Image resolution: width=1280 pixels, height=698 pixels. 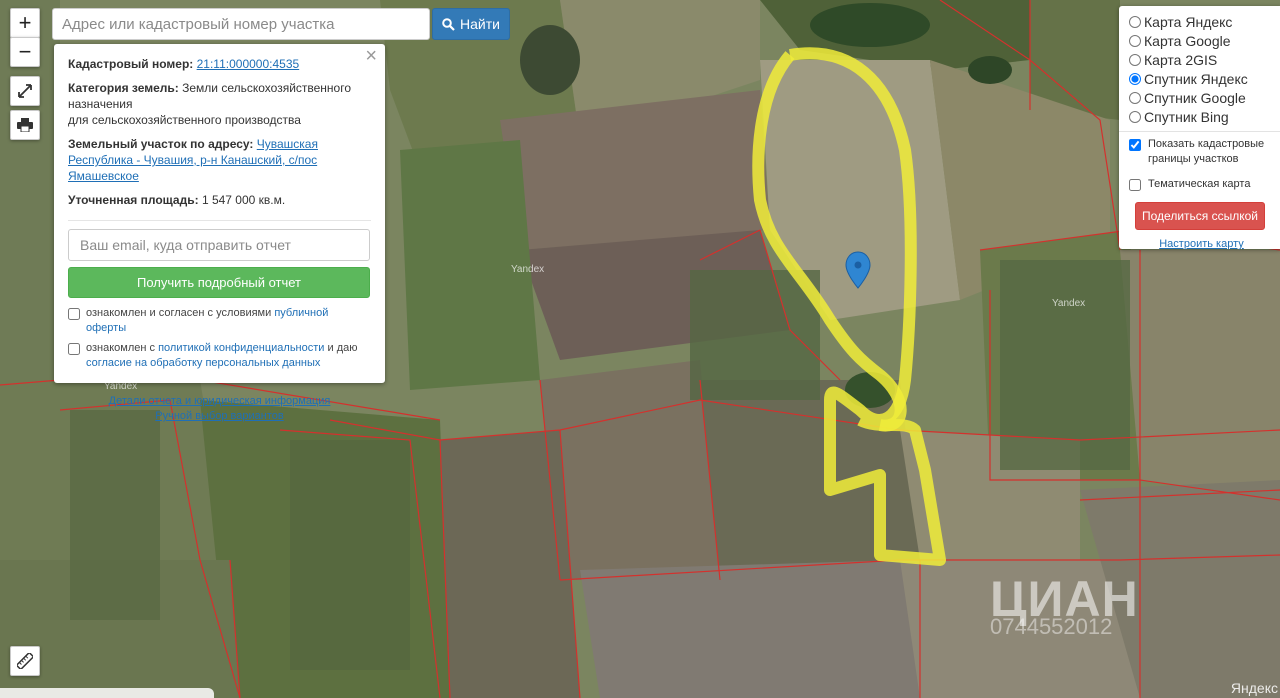 I want to click on address-label: Земельный участок по адресу:, so click(x=161, y=144).